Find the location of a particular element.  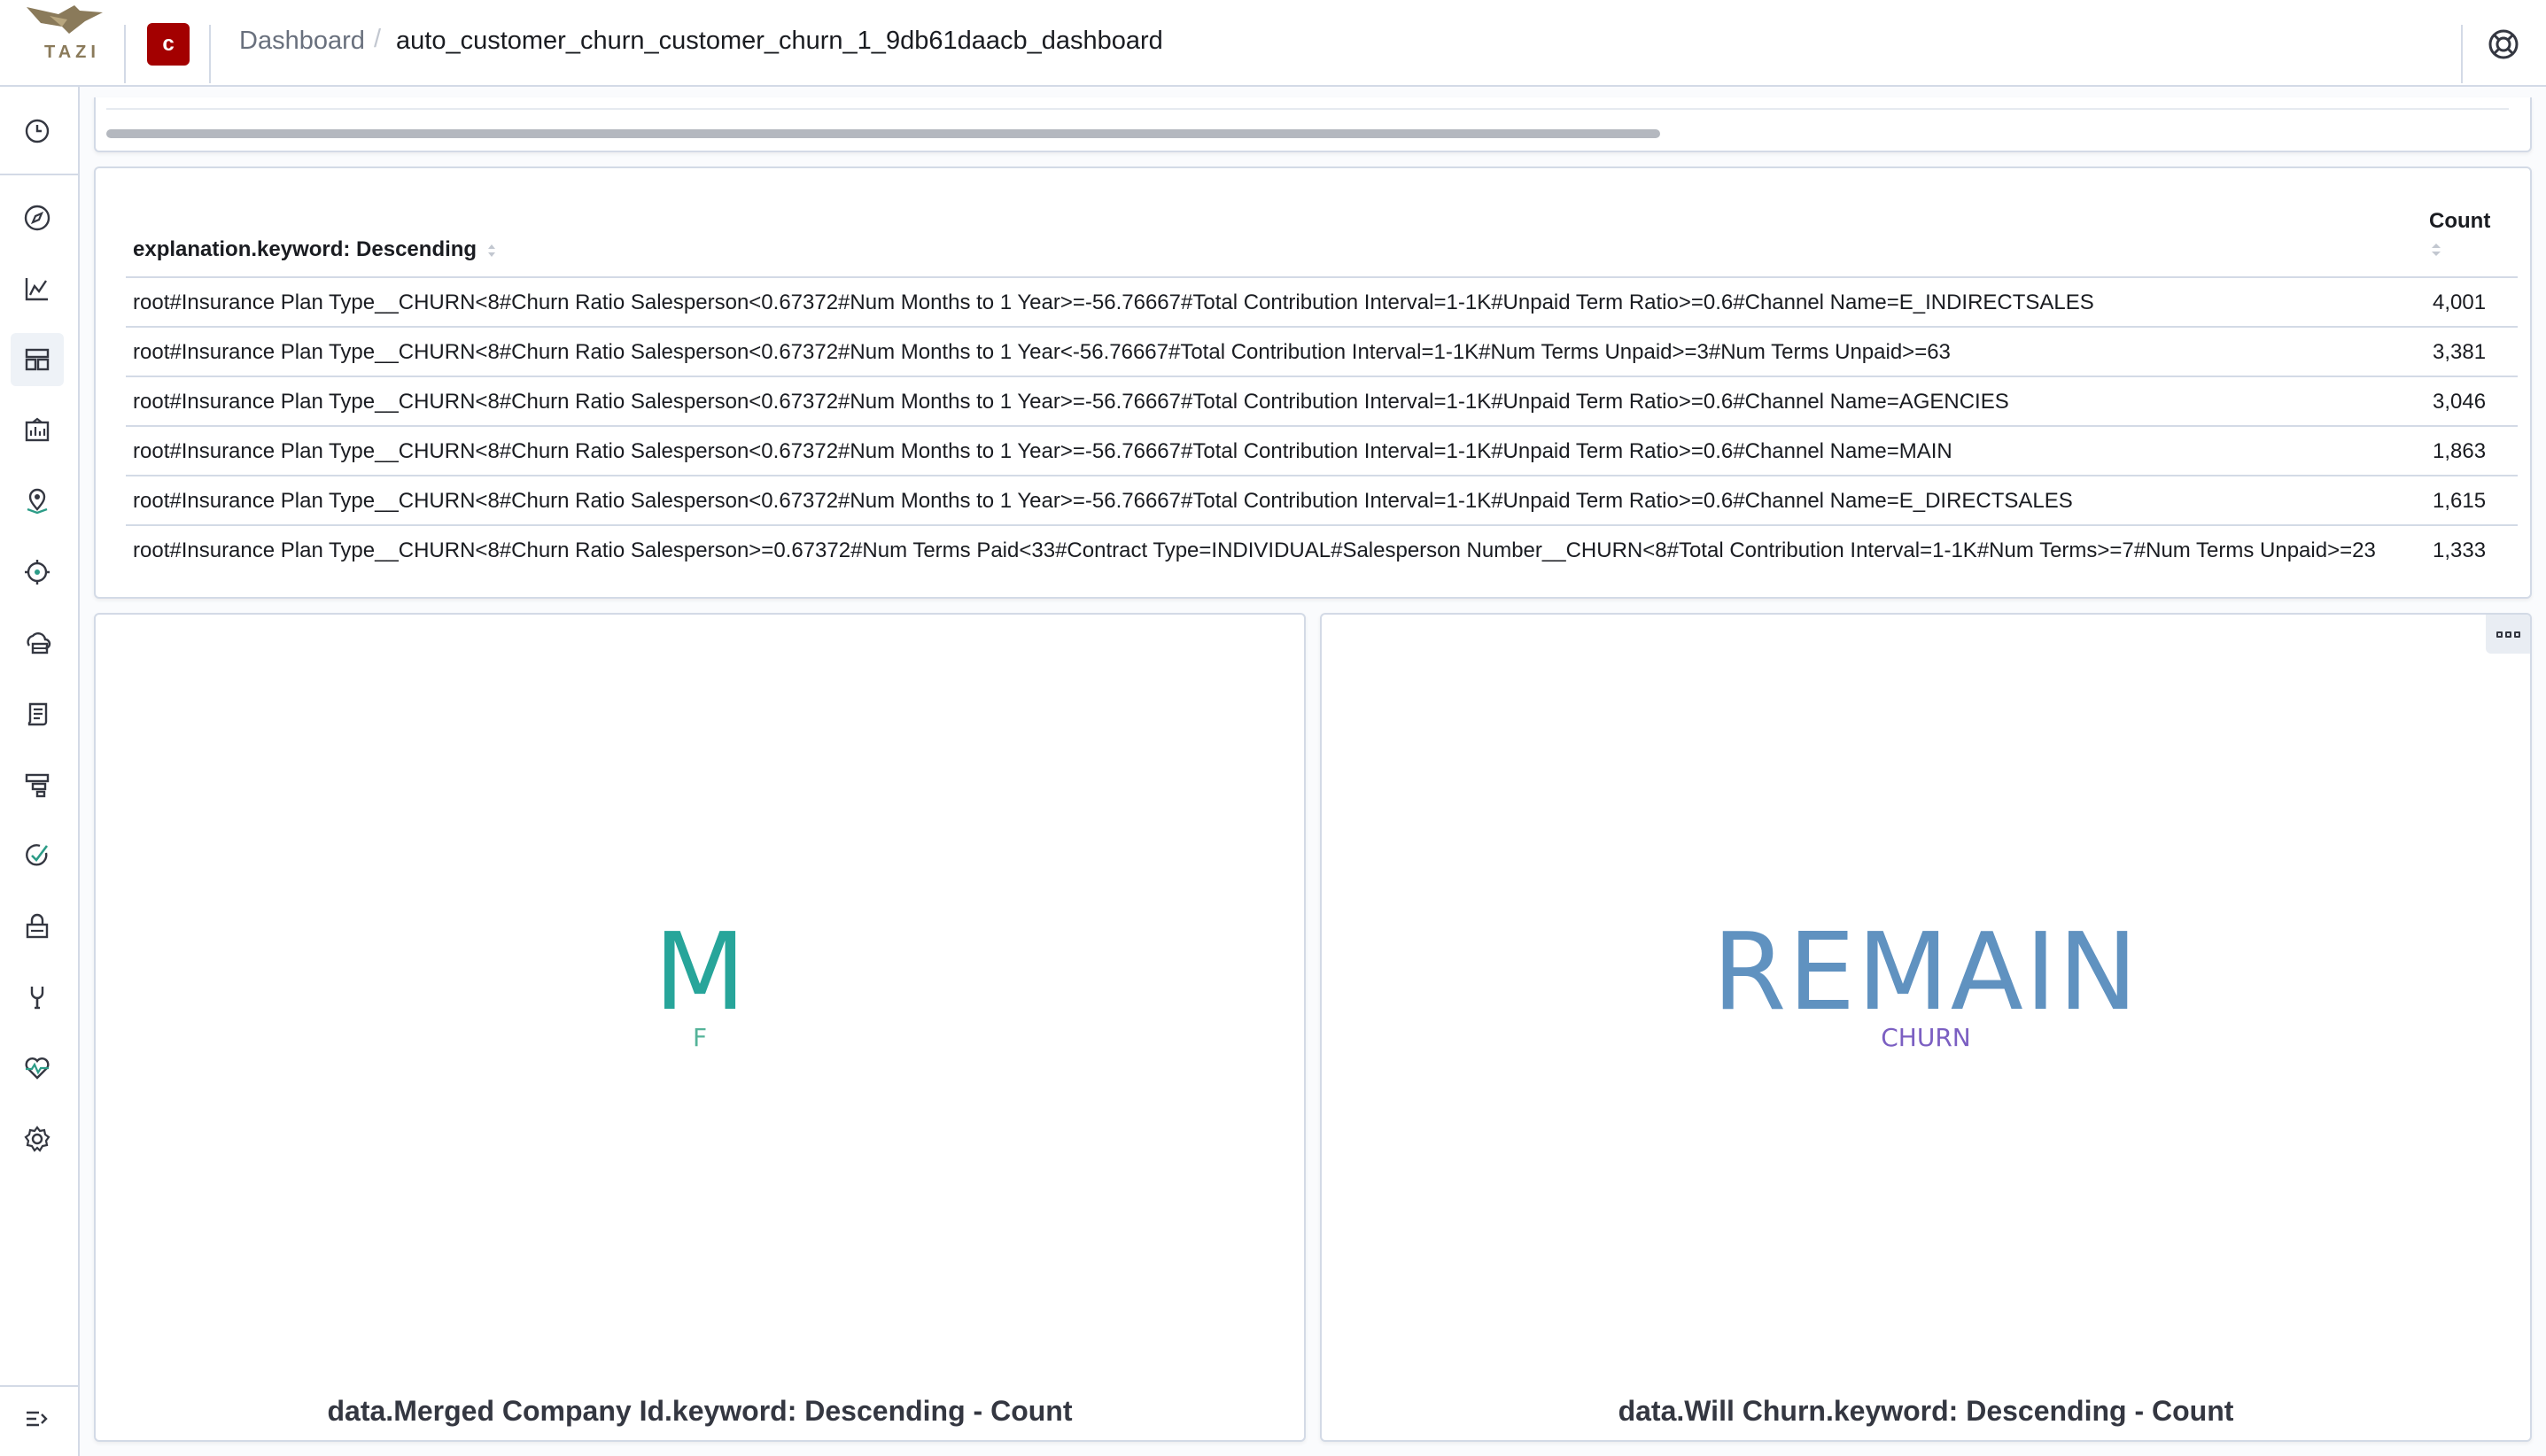

nav-discover is located at coordinates (37, 217).